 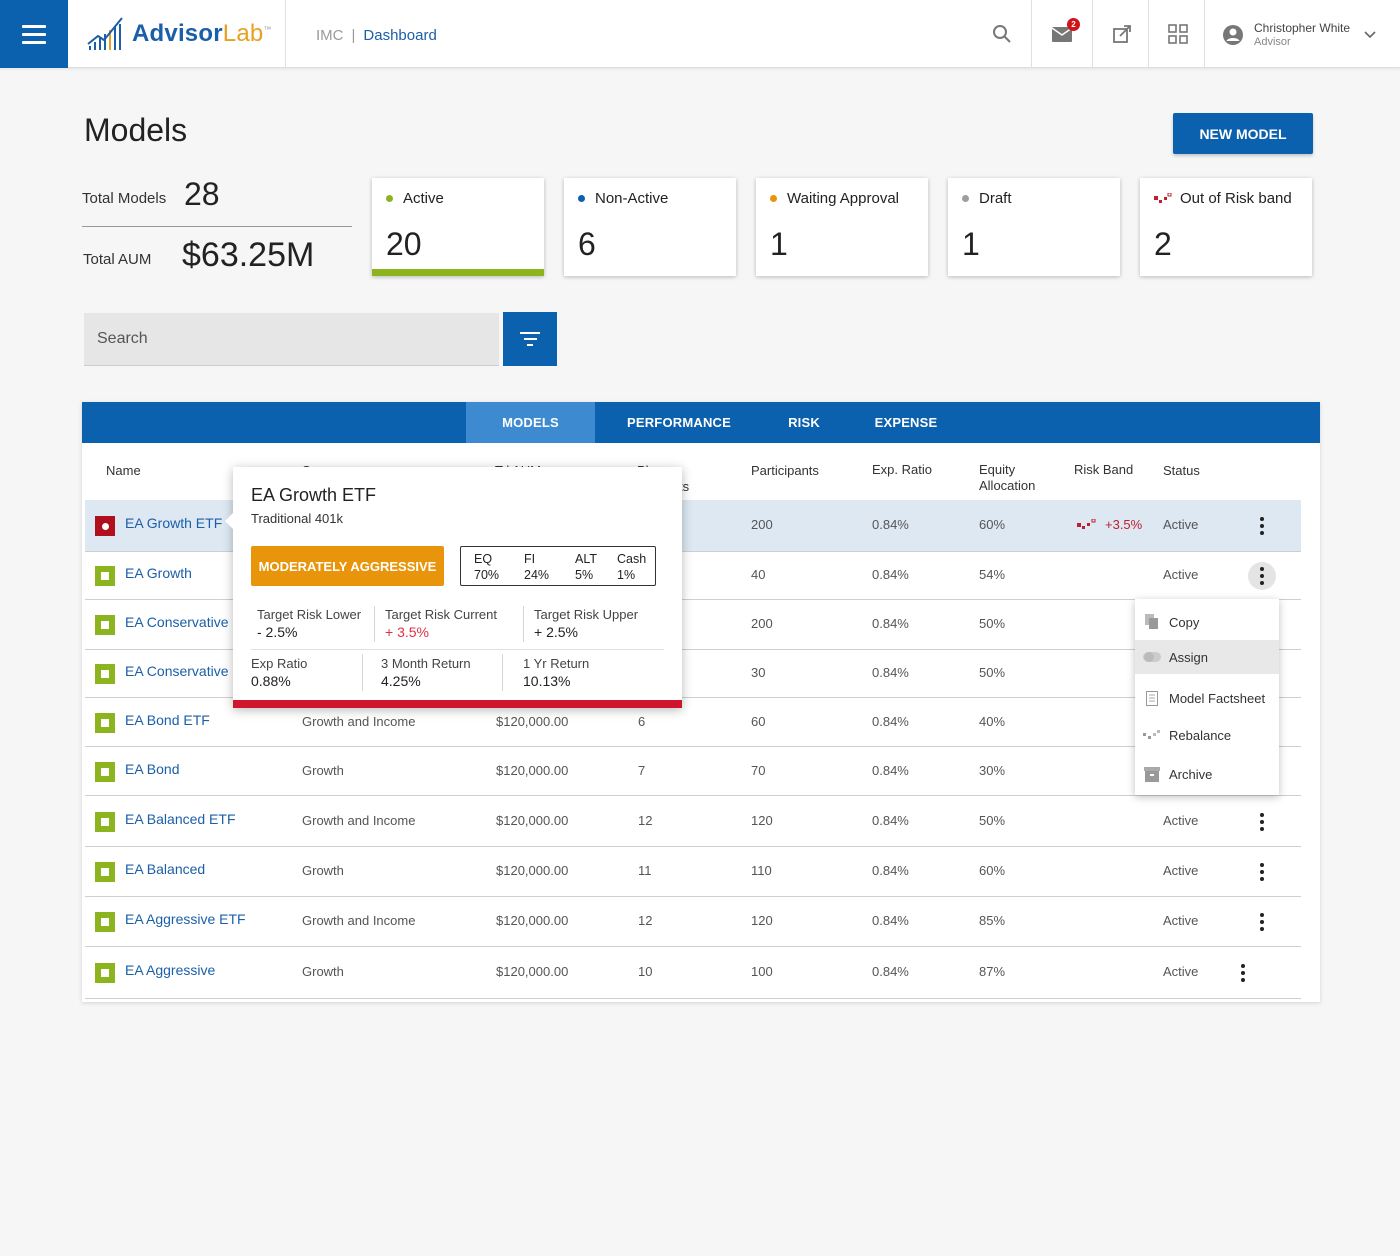 I want to click on participants-cell: 30, so click(x=758, y=672).